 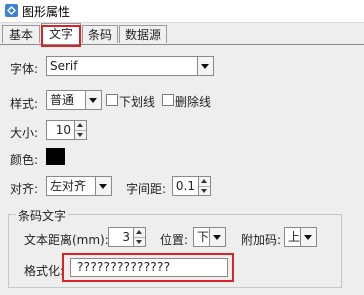 I want to click on font-label: 字体:, so click(x=24, y=69).